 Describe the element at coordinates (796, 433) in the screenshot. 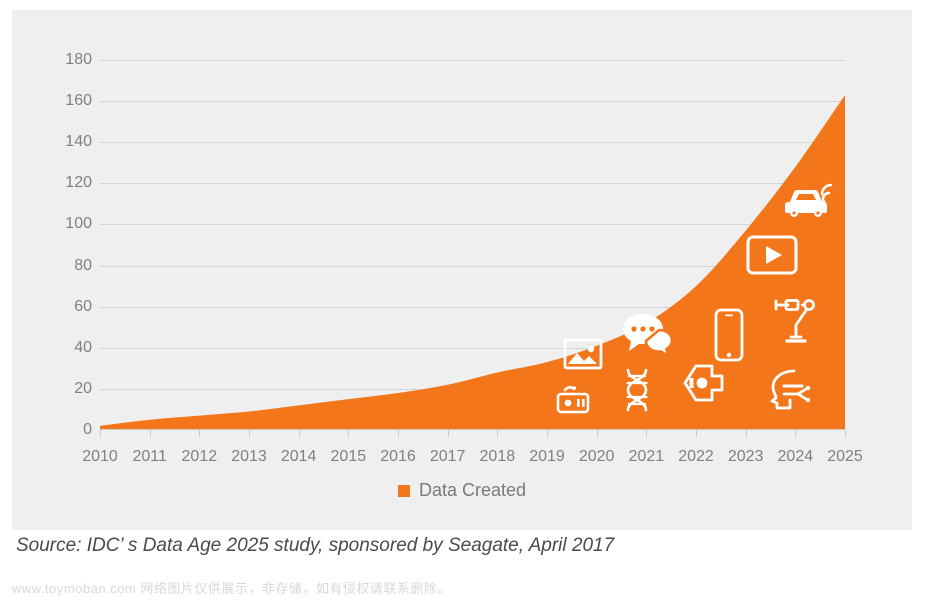

I see `x-tick-2024` at that location.